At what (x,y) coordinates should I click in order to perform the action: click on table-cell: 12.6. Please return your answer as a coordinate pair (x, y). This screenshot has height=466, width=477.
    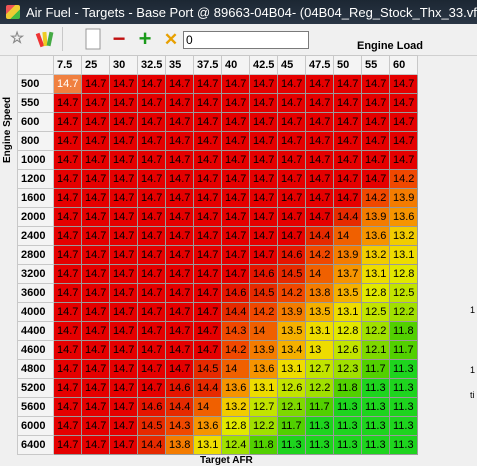
    Looking at the image, I should click on (291, 388).